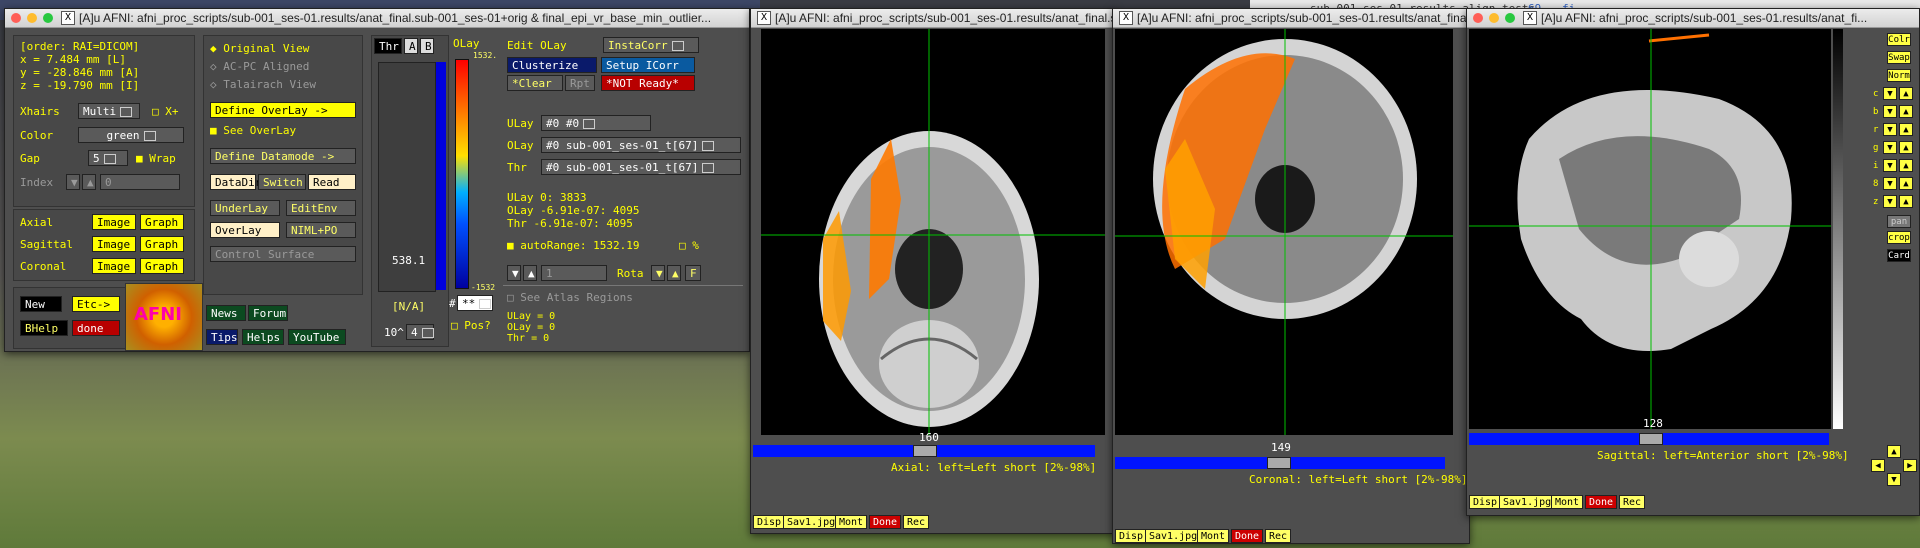 The width and height of the screenshot is (1920, 548). What do you see at coordinates (641, 145) in the screenshot?
I see `olay-menu: #0 sub-001_ses-01_t[67]` at bounding box center [641, 145].